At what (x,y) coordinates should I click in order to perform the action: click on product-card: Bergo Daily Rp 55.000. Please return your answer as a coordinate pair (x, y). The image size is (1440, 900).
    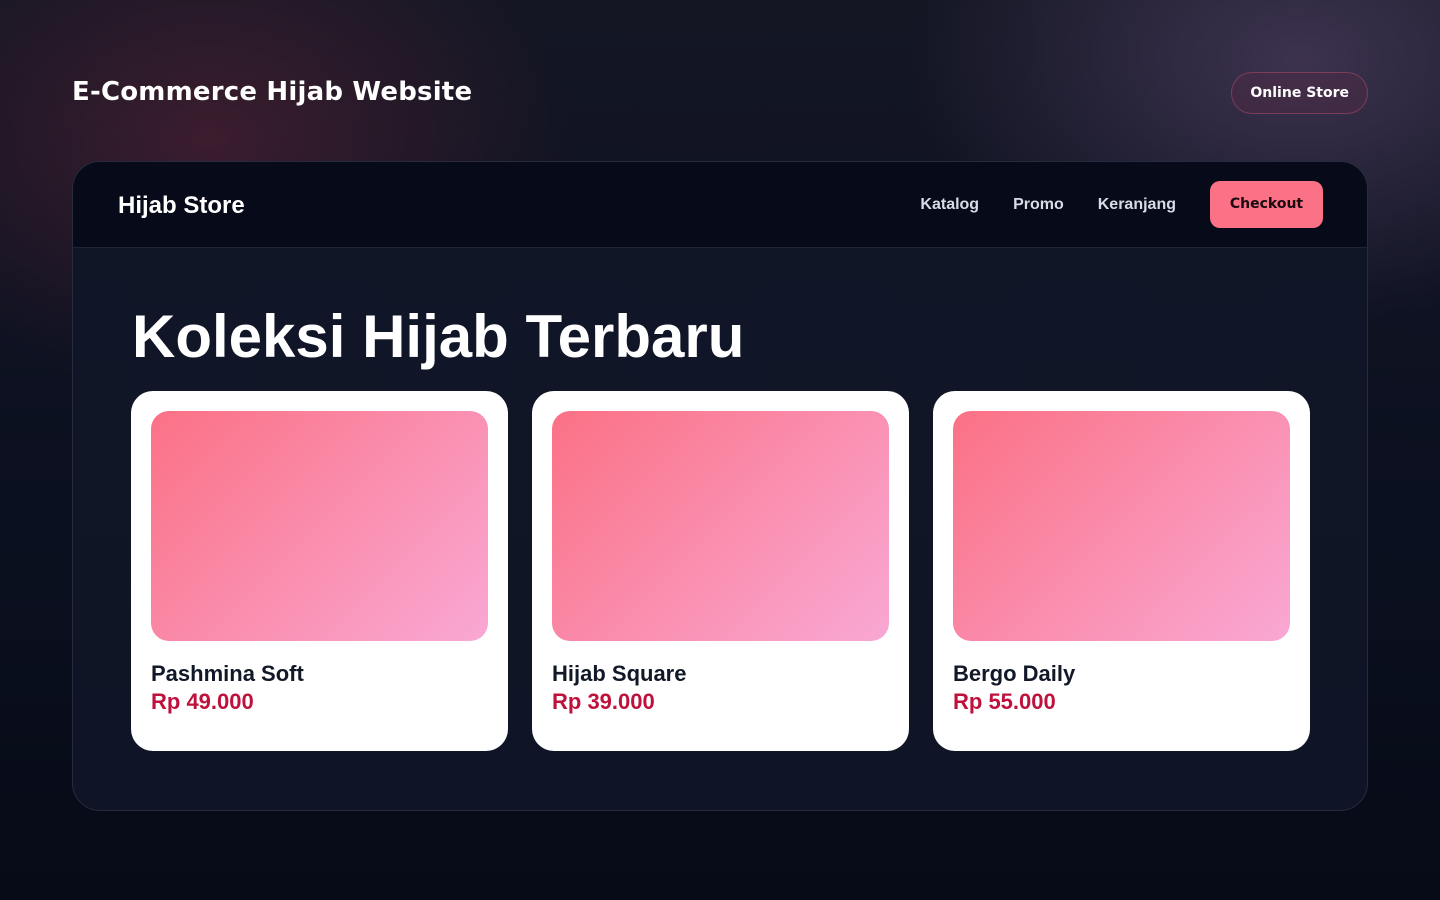
    Looking at the image, I should click on (1121, 571).